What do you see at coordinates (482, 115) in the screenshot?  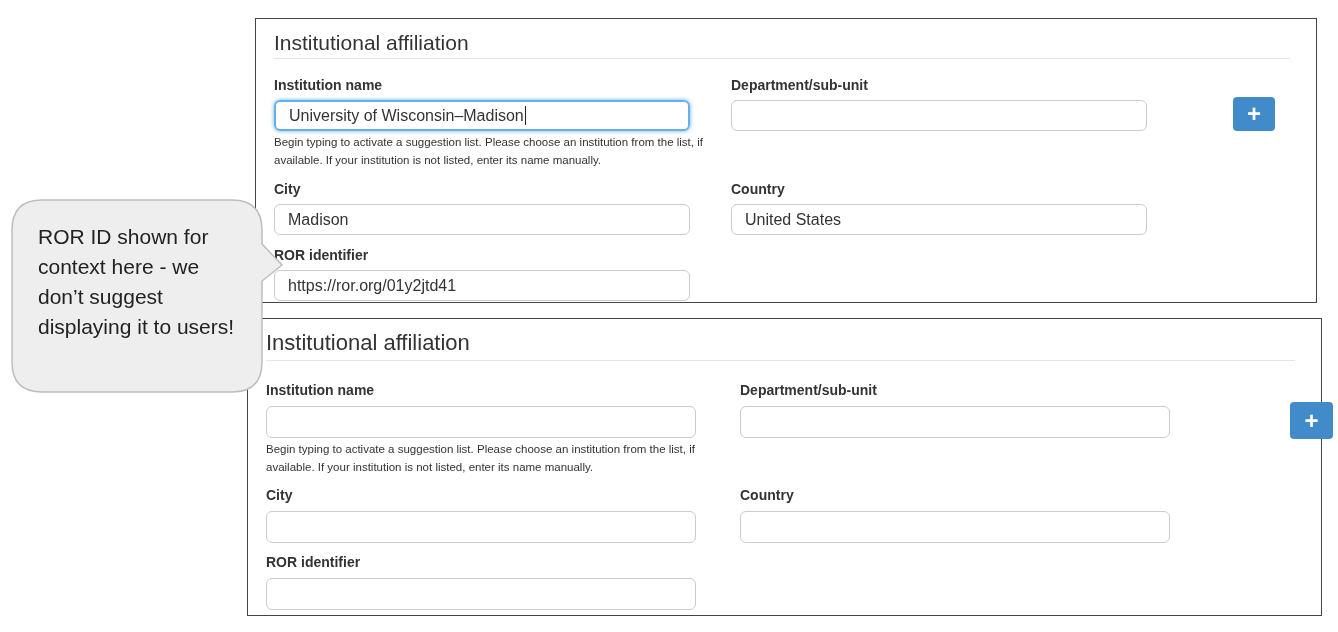 I see `input-field: University of Wisconsin–Madison` at bounding box center [482, 115].